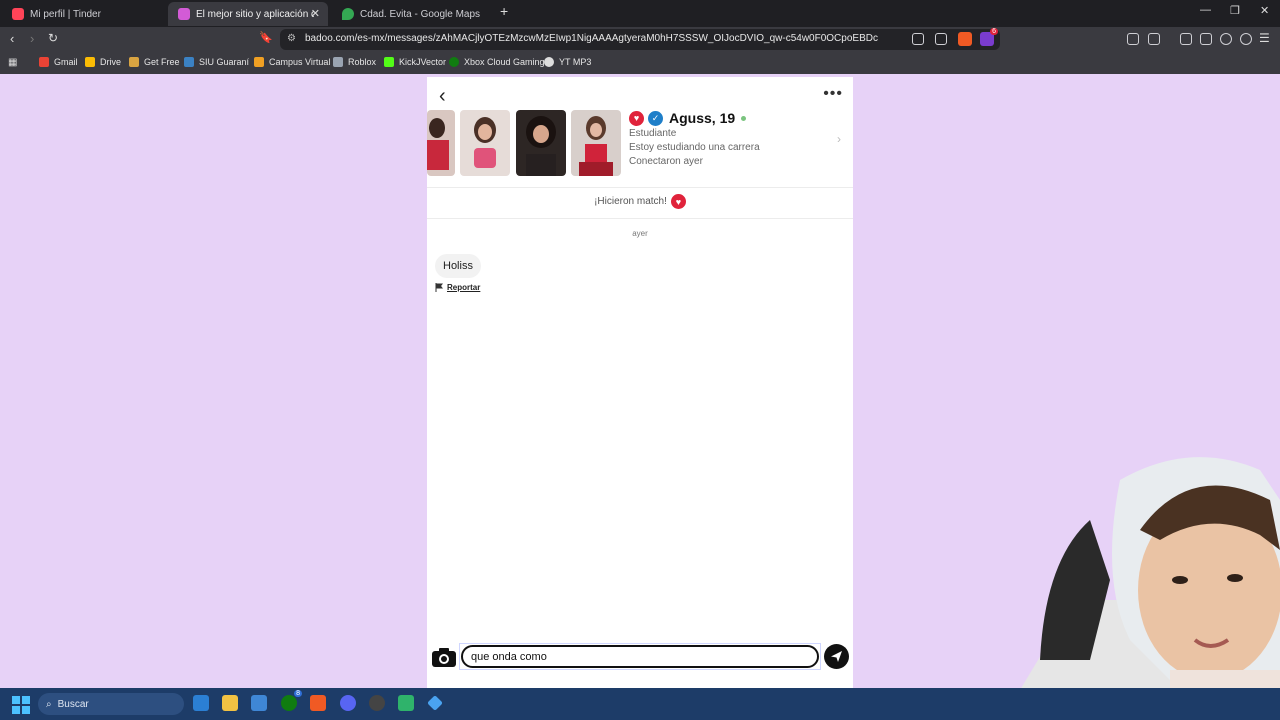 Image resolution: width=1280 pixels, height=720 pixels. What do you see at coordinates (442, 96) in the screenshot?
I see `back-arrow-icon: ‹` at bounding box center [442, 96].